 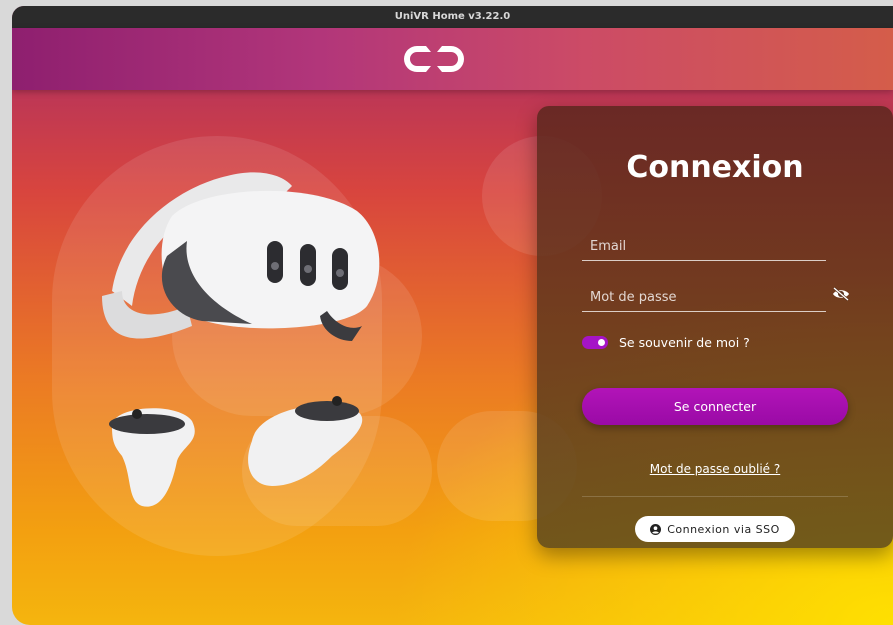 What do you see at coordinates (656, 529) in the screenshot?
I see `user-circle-icon` at bounding box center [656, 529].